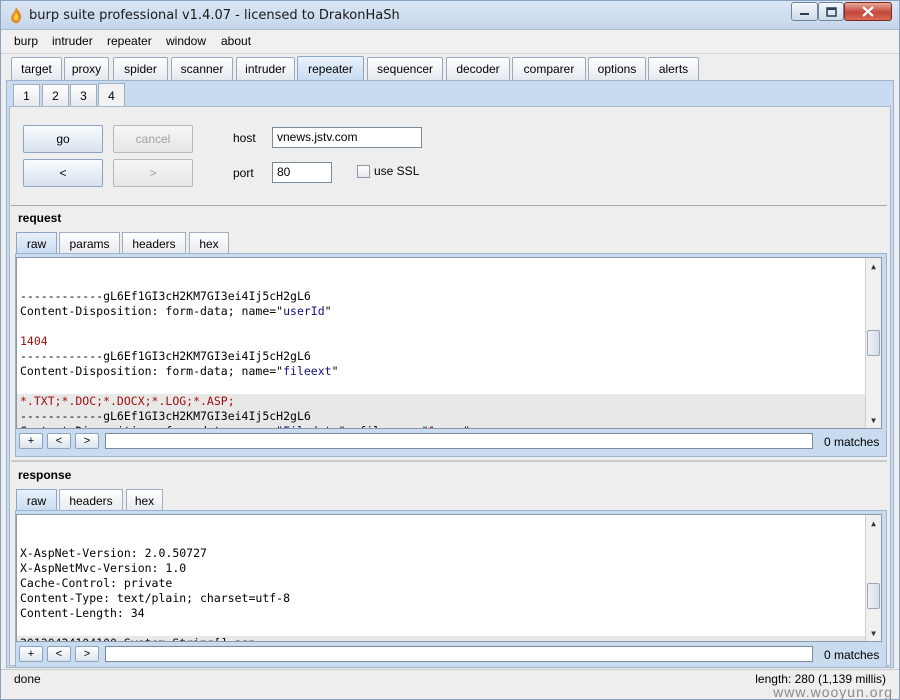 The height and width of the screenshot is (700, 900). Describe the element at coordinates (459, 654) in the screenshot. I see `response-search-input` at that location.